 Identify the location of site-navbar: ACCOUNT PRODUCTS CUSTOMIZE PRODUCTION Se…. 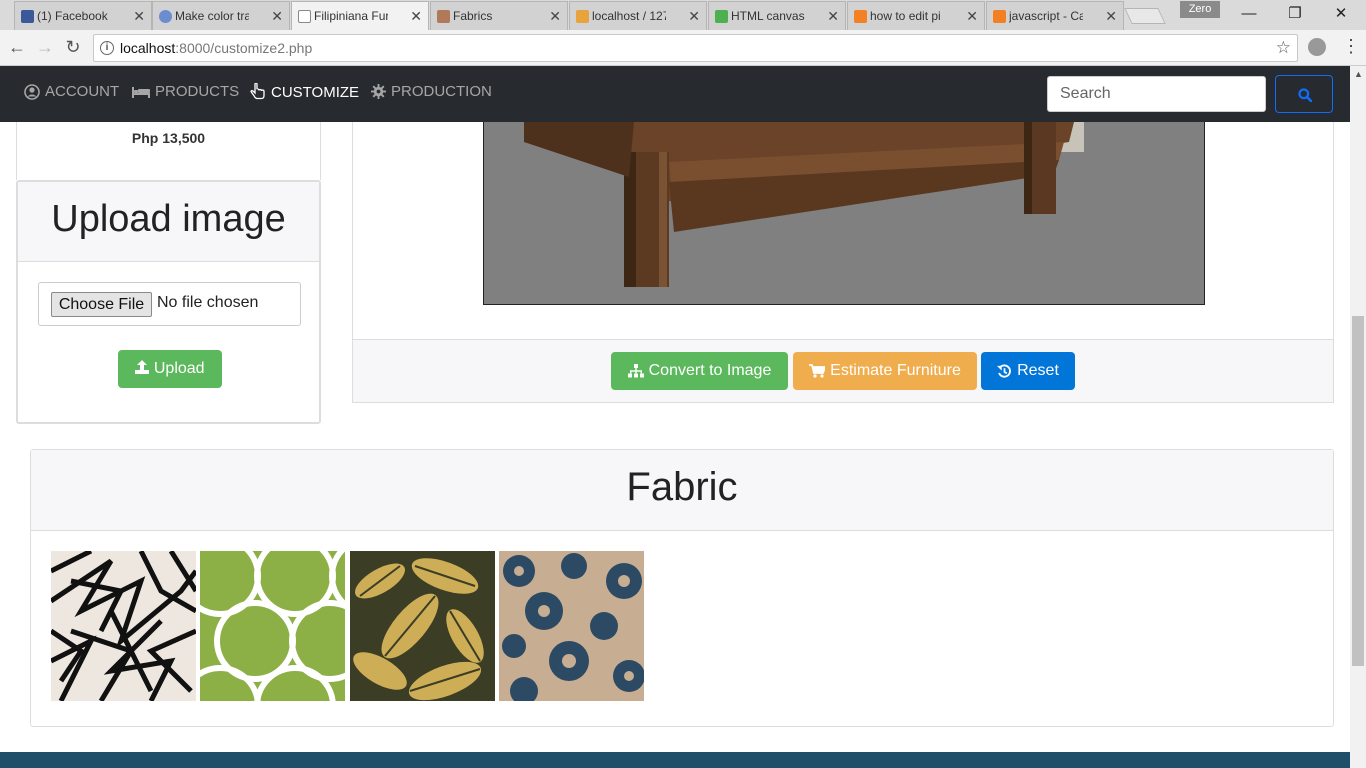
(675, 94).